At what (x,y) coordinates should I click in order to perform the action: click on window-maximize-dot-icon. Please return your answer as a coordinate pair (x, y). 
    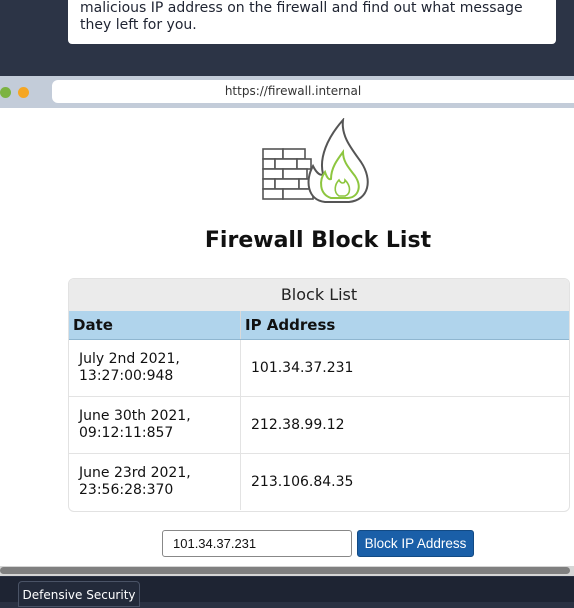
    Looking at the image, I should click on (5, 92).